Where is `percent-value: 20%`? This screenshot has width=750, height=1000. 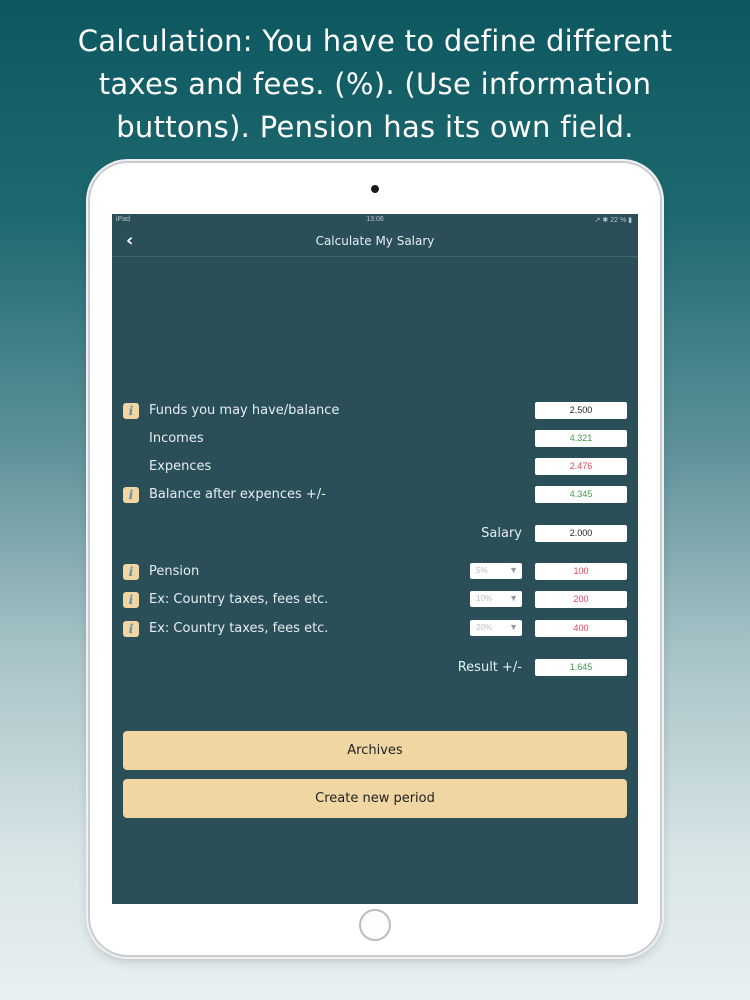 percent-value: 20% is located at coordinates (484, 627).